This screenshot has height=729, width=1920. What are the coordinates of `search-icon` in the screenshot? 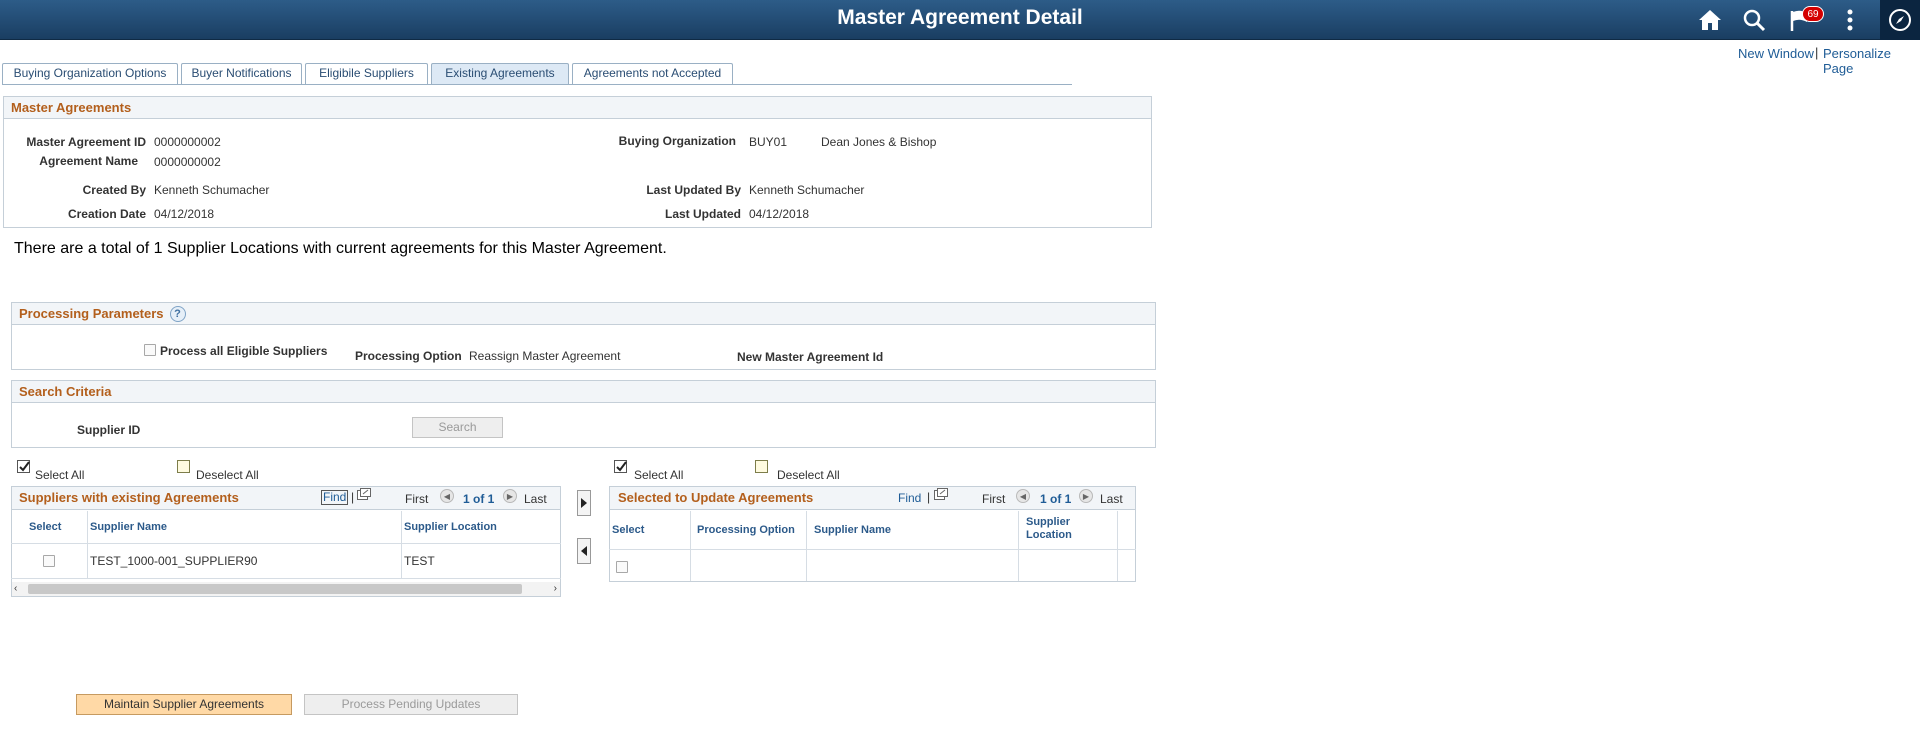 It's located at (1754, 20).